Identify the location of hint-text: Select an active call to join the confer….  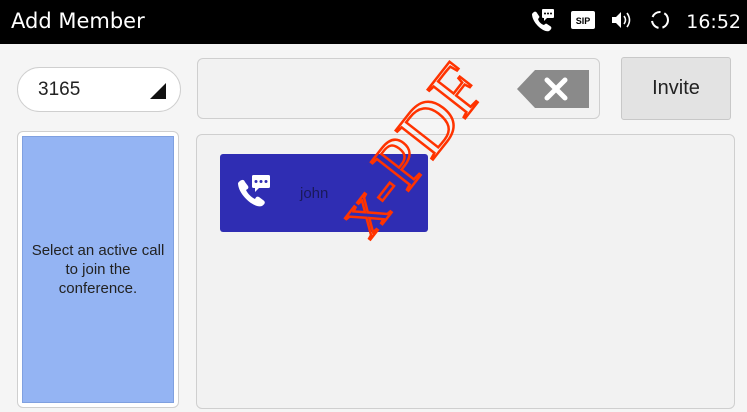
(98, 269).